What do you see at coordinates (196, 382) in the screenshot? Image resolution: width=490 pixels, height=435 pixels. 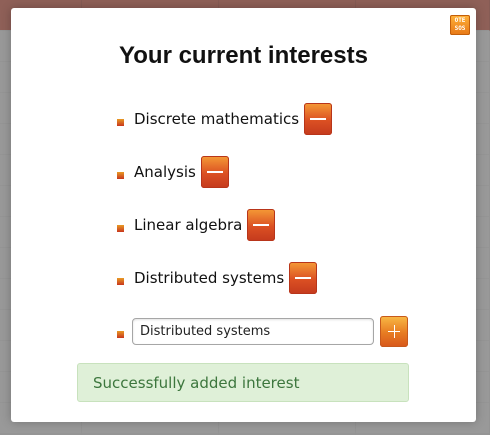 I see `success-message: Successfully added interest` at bounding box center [196, 382].